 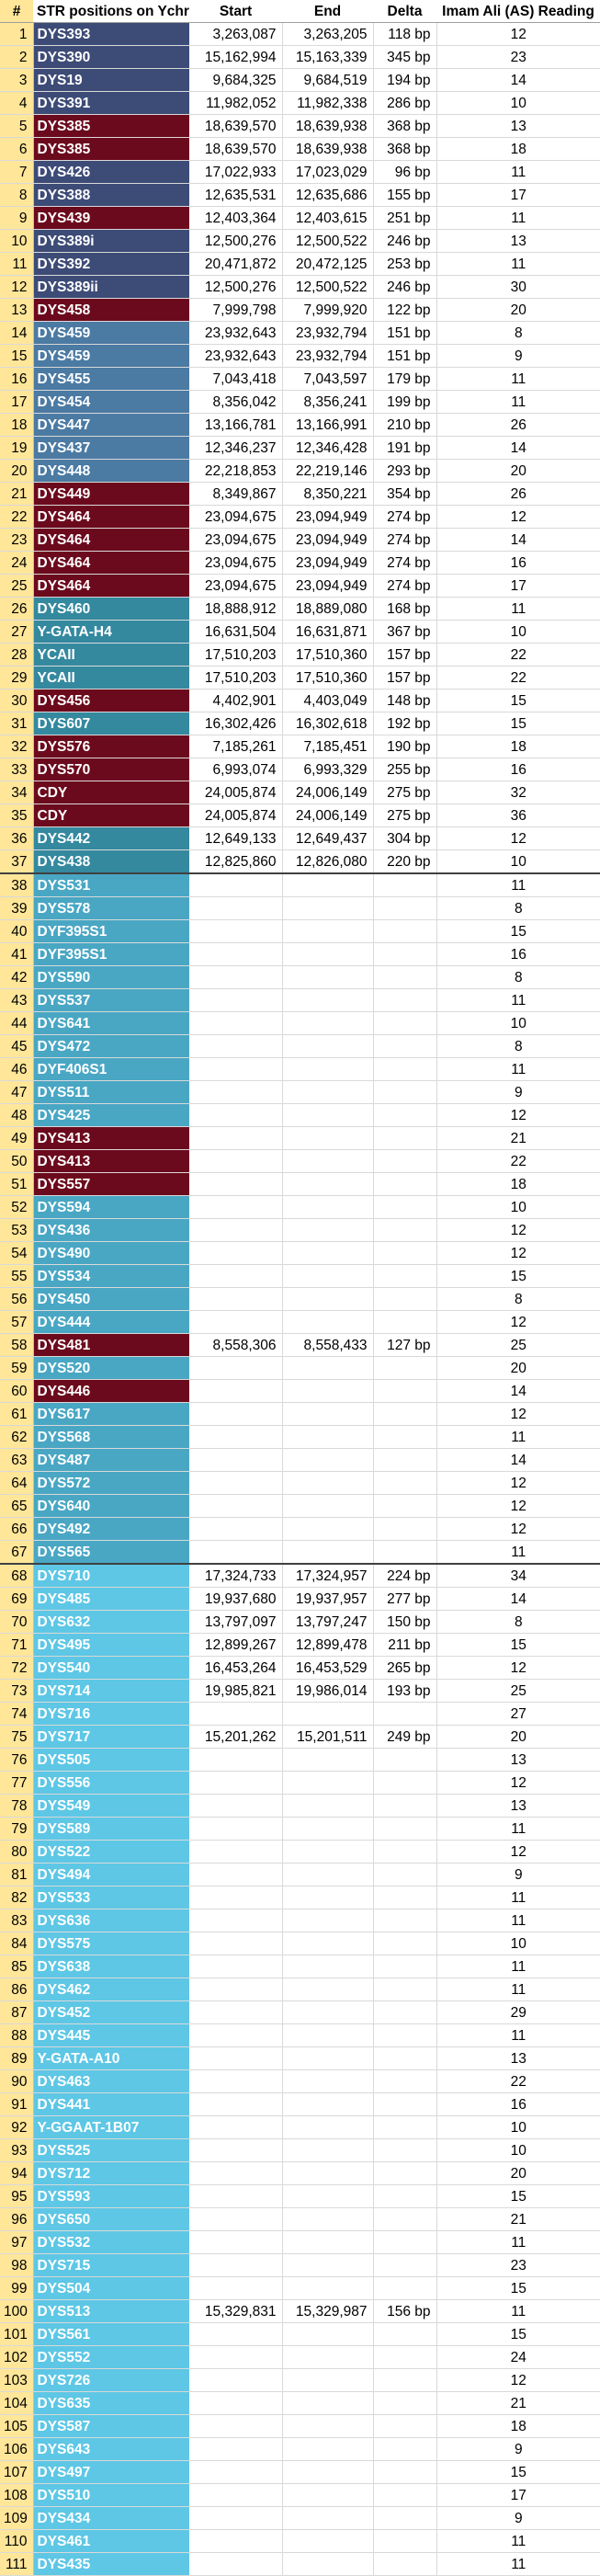 What do you see at coordinates (327, 700) in the screenshot?
I see `cell-end-pos: 4,403,049` at bounding box center [327, 700].